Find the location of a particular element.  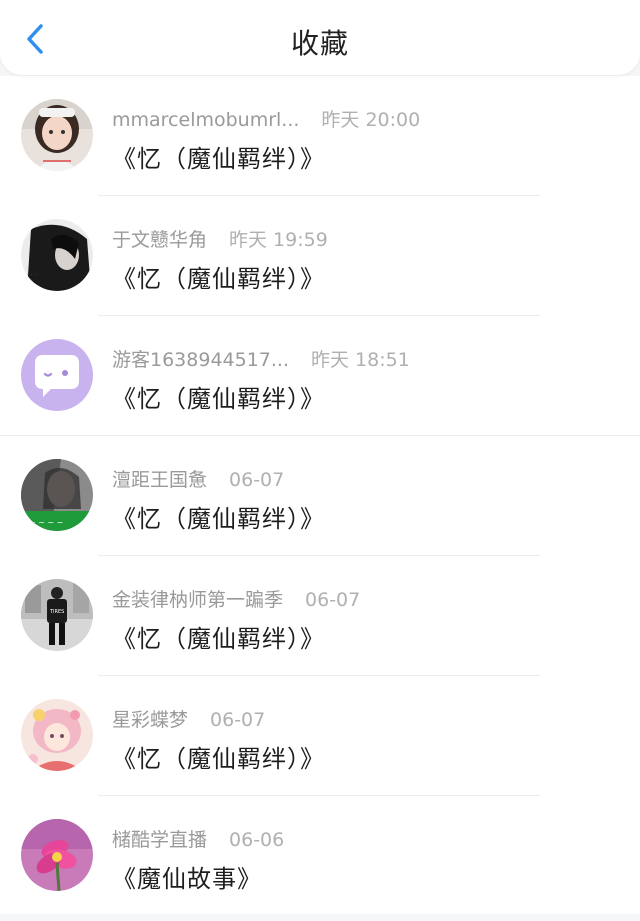

item-meta: 星彩蝶梦 06-07 is located at coordinates (188, 718).